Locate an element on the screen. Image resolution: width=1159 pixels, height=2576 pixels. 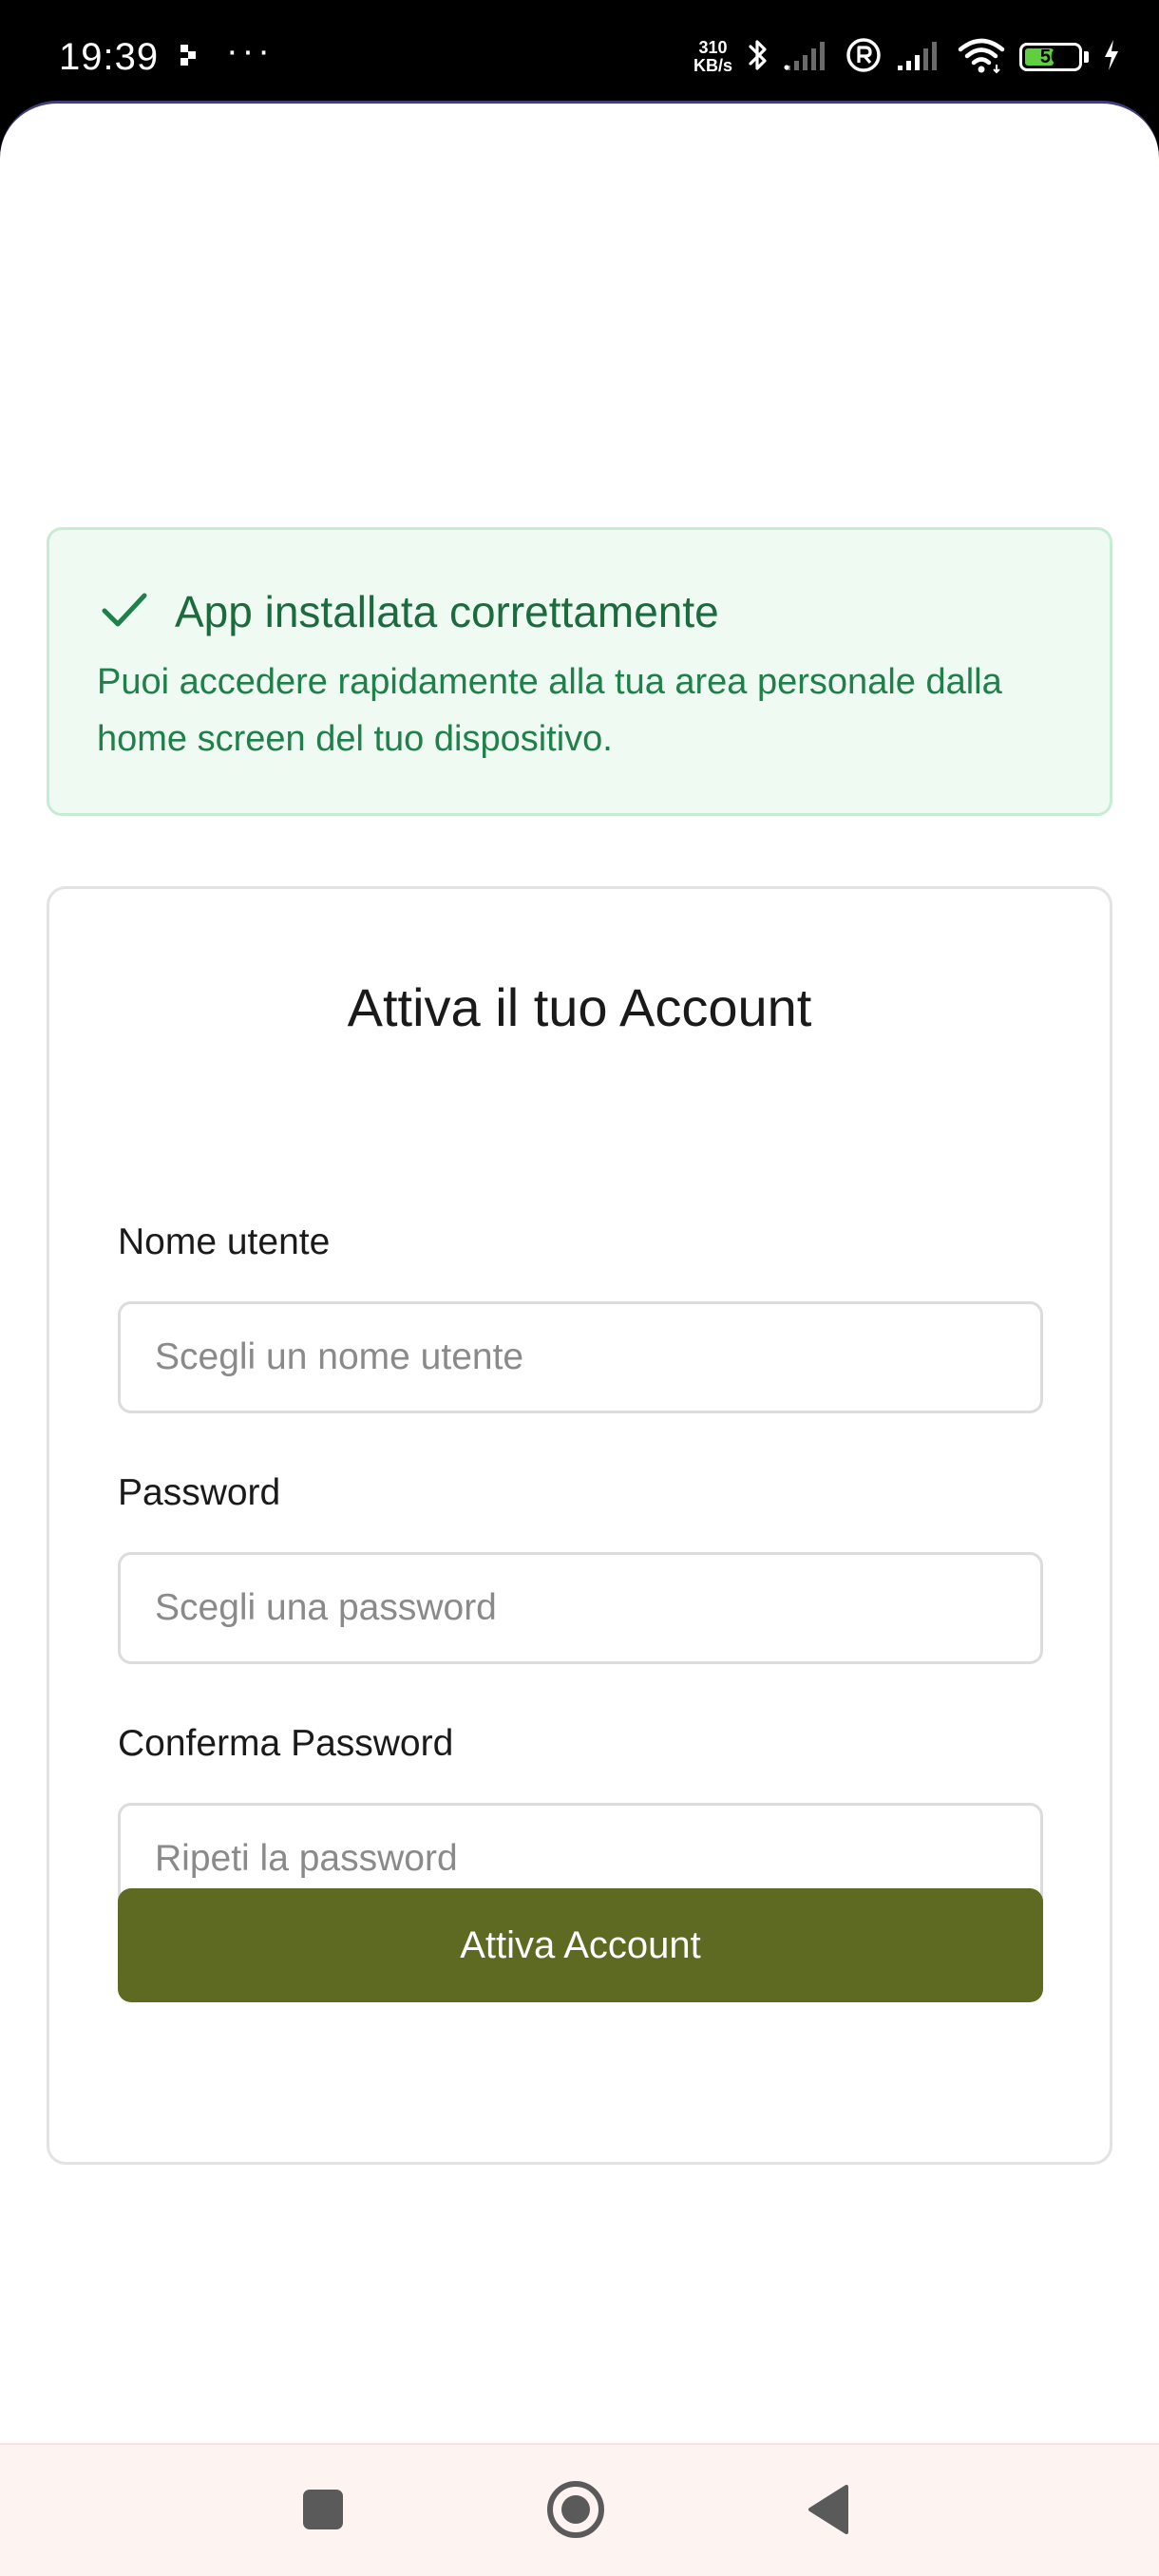
more-notifications-icon: ··· is located at coordinates (250, 51).